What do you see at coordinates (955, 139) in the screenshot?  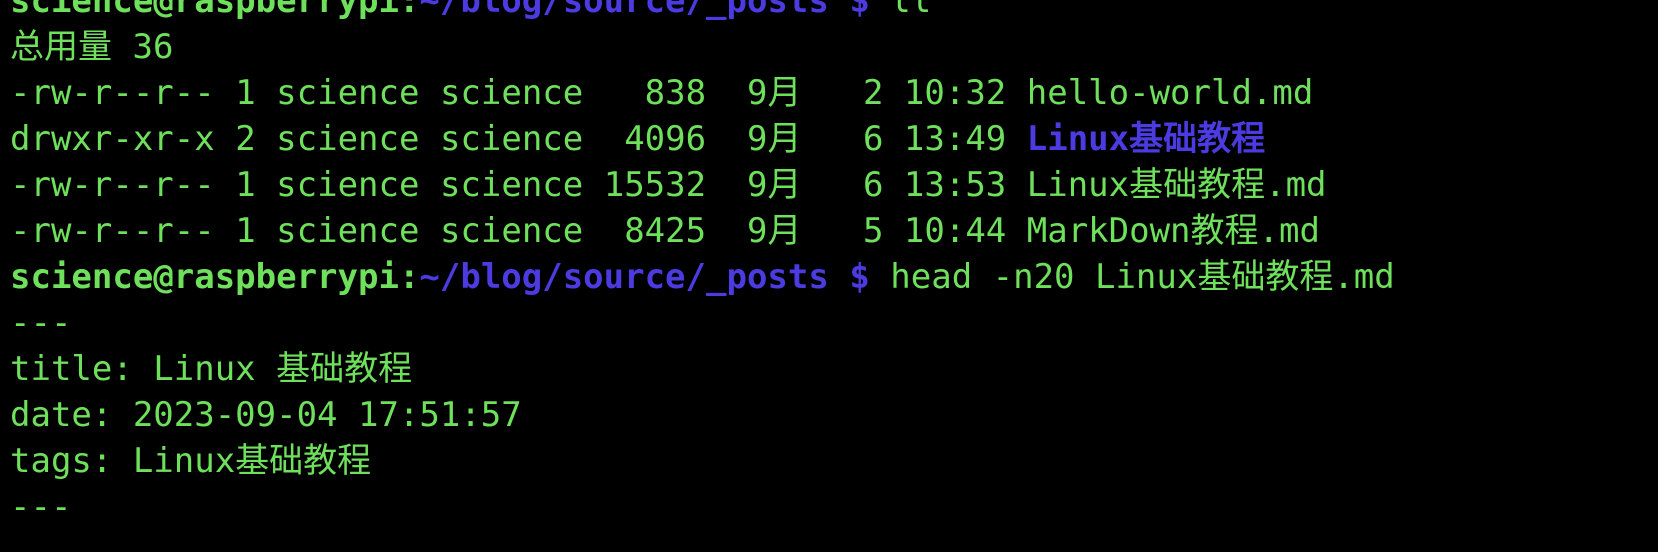 I see `file-time: 13:49` at bounding box center [955, 139].